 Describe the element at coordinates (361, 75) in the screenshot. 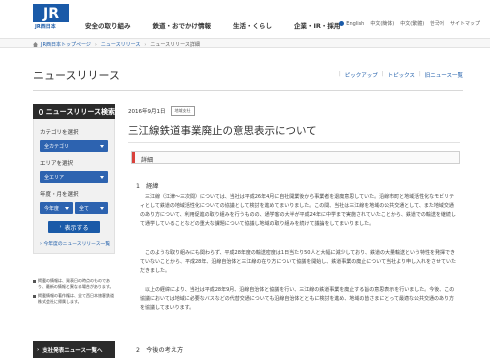

I see `pickup-link: ピックアップ` at that location.